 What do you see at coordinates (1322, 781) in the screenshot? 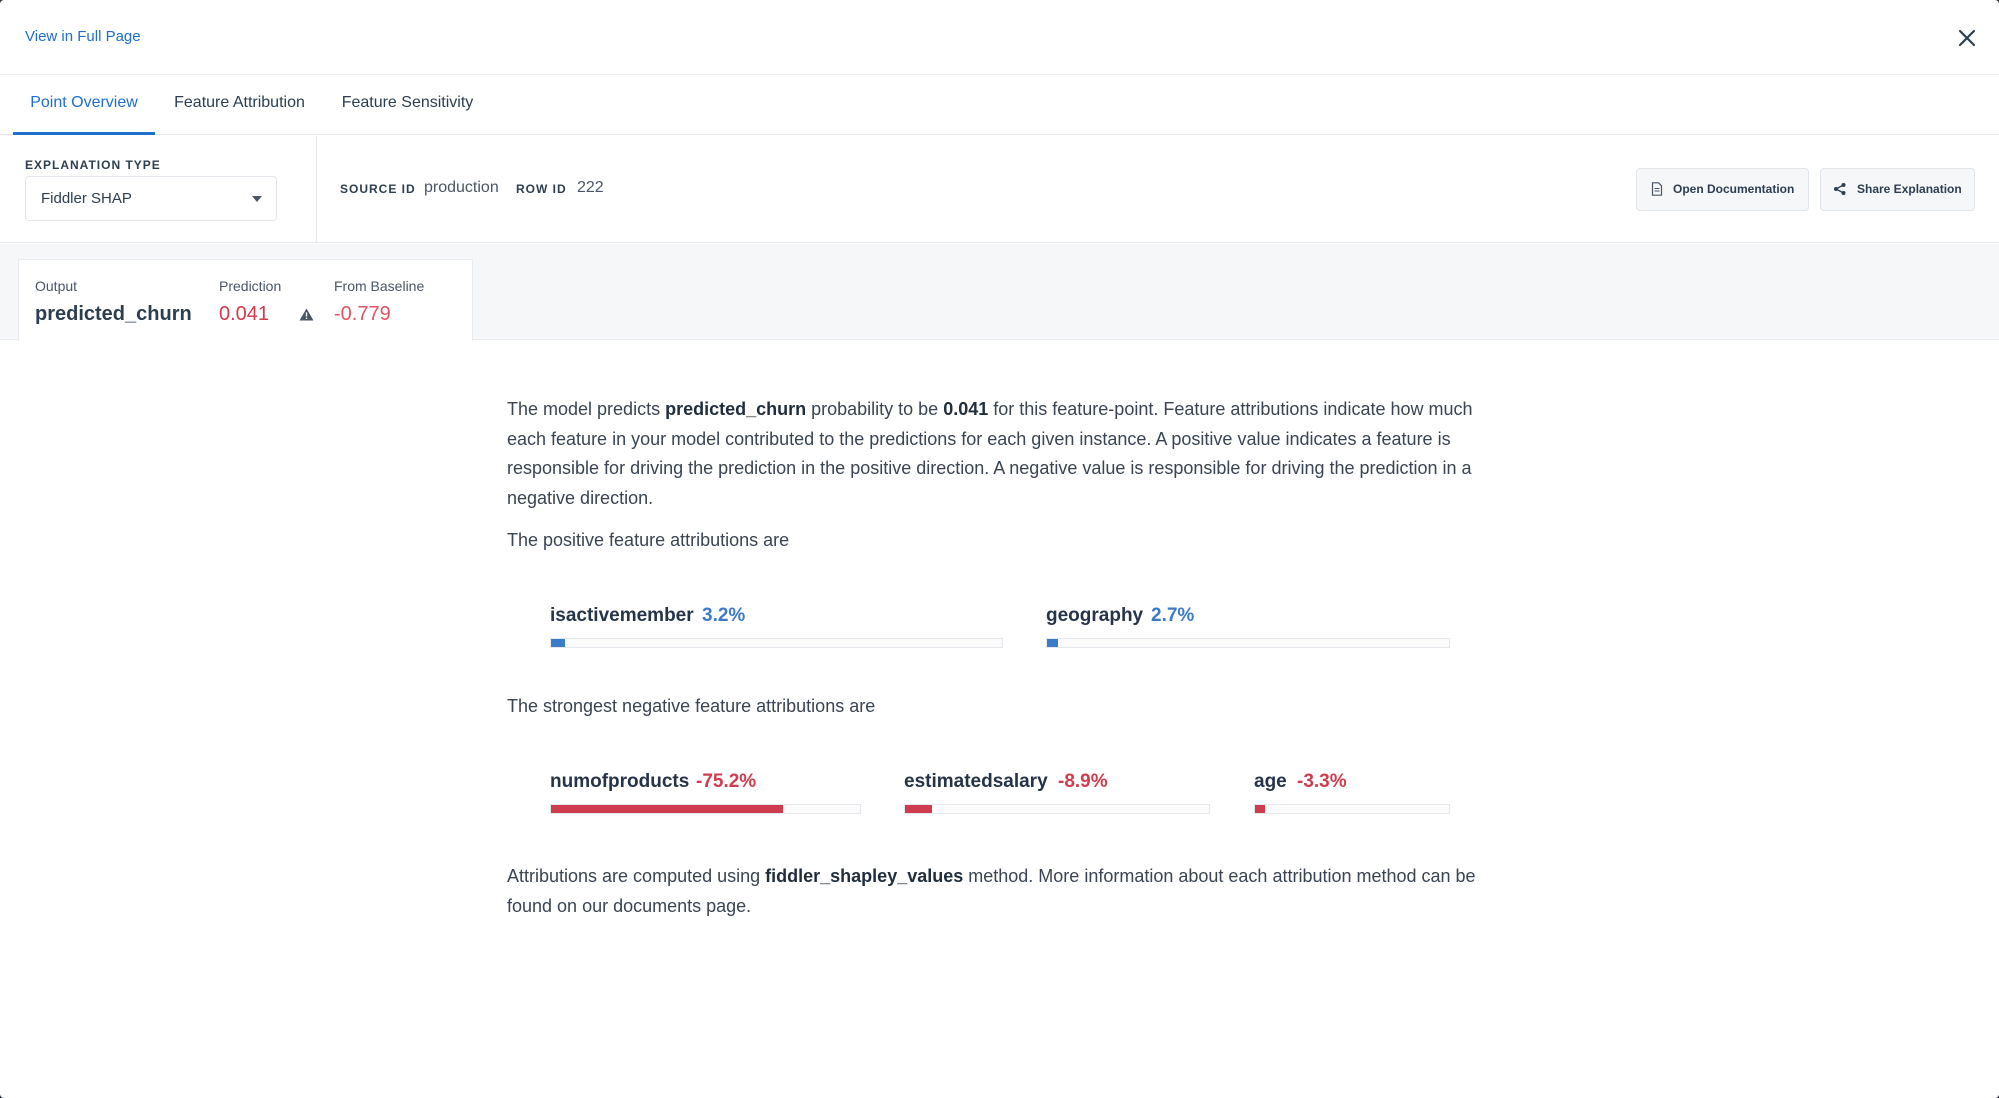
I see `attribution-value: -3.3%` at bounding box center [1322, 781].